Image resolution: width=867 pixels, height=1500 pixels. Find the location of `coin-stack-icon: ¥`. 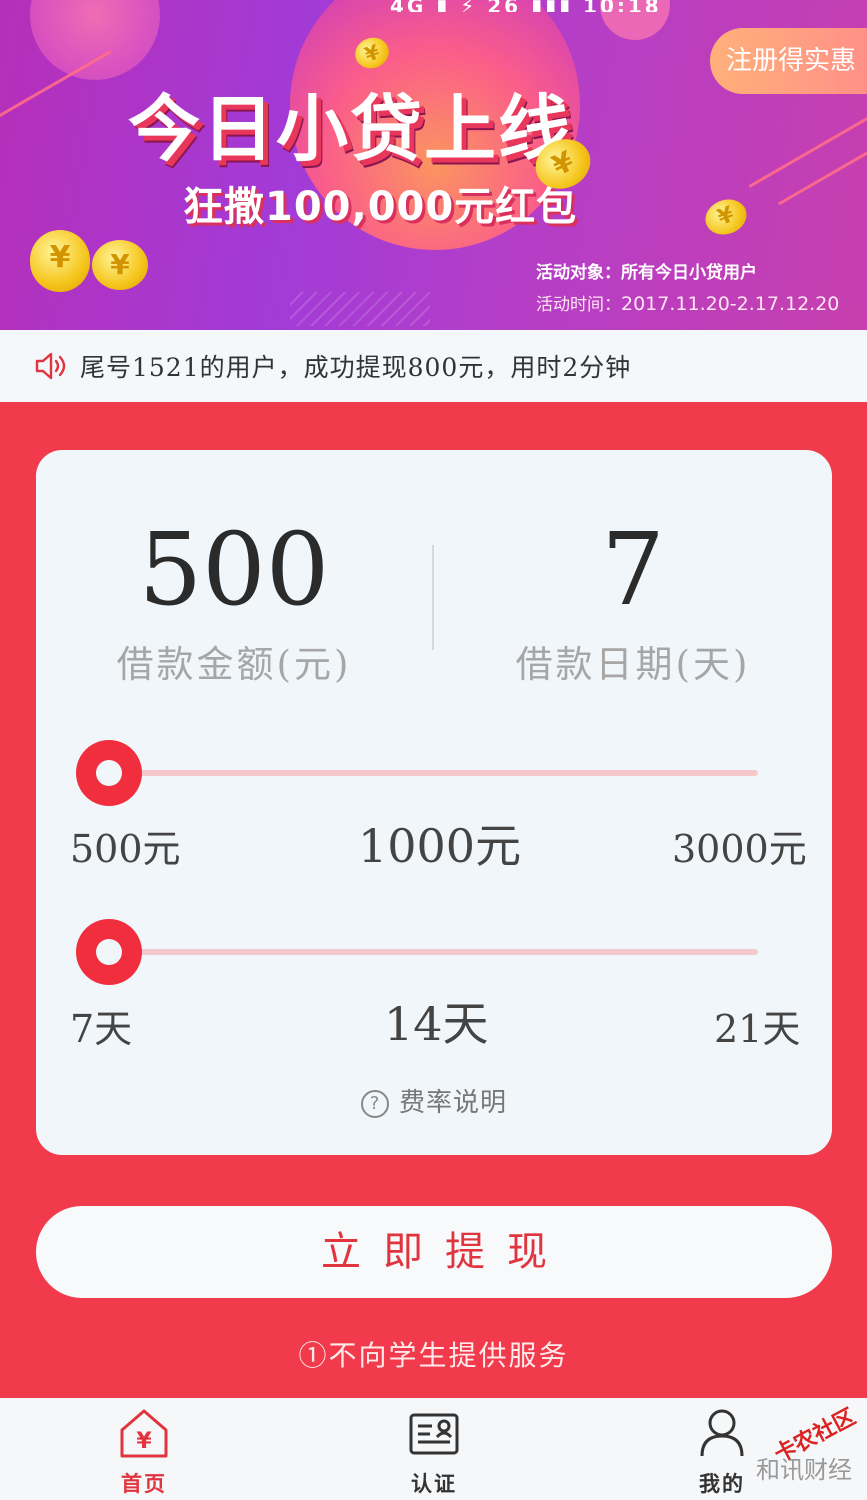

coin-stack-icon: ¥ is located at coordinates (60, 261).